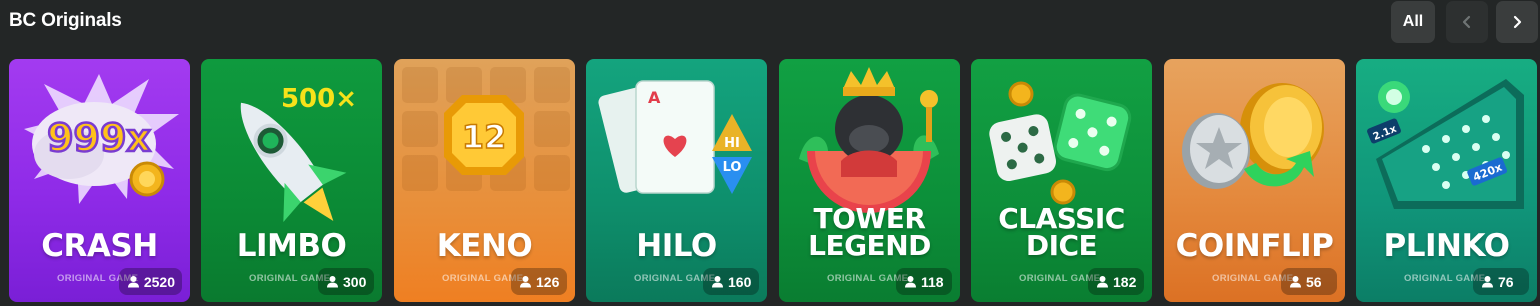  What do you see at coordinates (654, 97) in the screenshot?
I see `svg-text: A` at bounding box center [654, 97].